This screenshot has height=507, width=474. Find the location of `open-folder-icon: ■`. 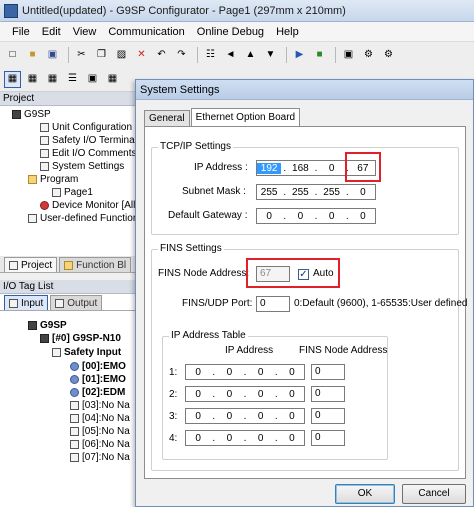

open-folder-icon: ■ is located at coordinates (32, 55).